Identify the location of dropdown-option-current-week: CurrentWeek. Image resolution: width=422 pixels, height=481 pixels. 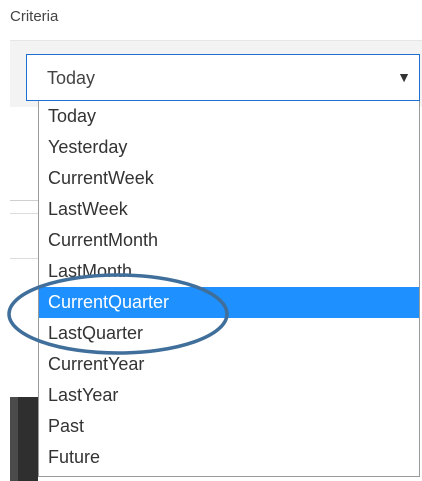
(229, 178).